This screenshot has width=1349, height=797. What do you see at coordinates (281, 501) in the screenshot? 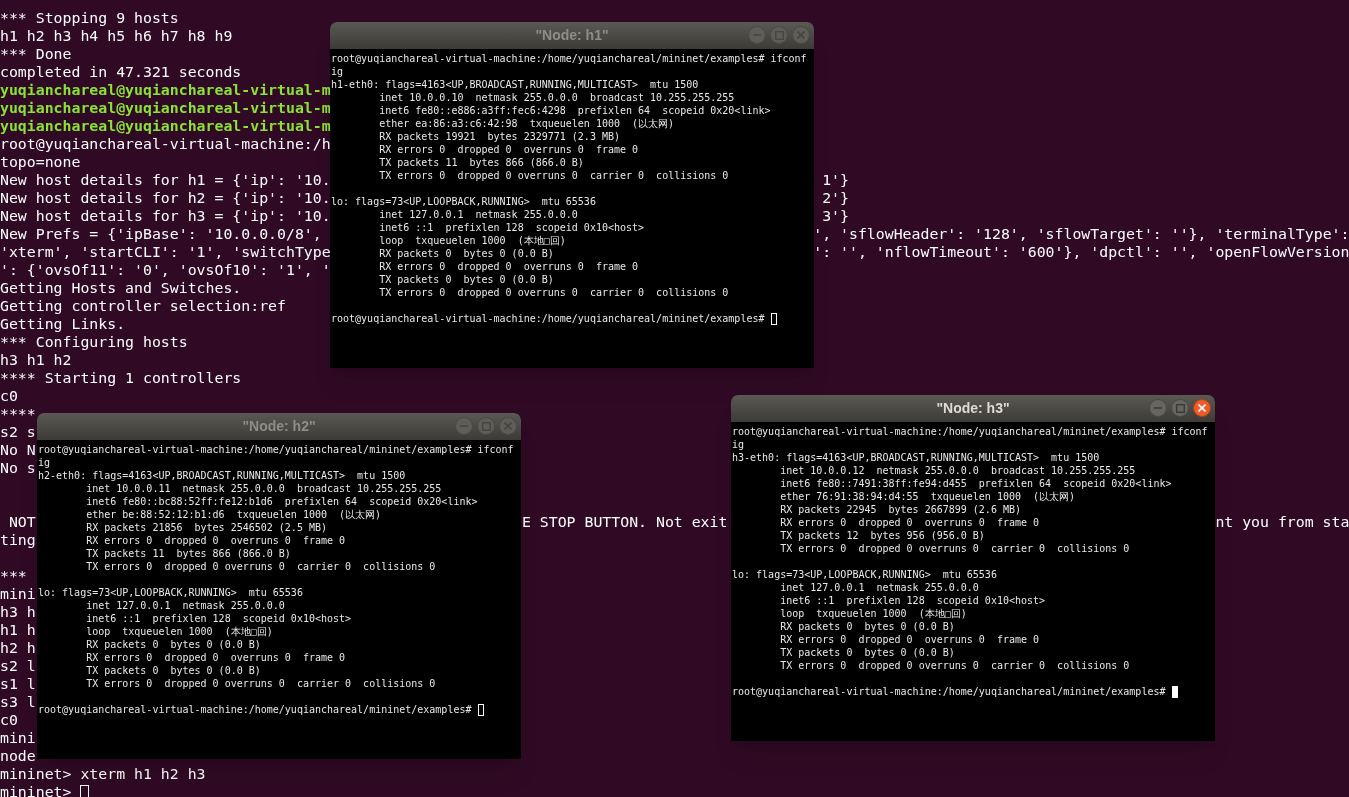
I see `terminal-line: inet6 fe80::bc88:52ff:fe12:b1d6 prefixlen 64 scopeid 0x20<link>` at bounding box center [281, 501].